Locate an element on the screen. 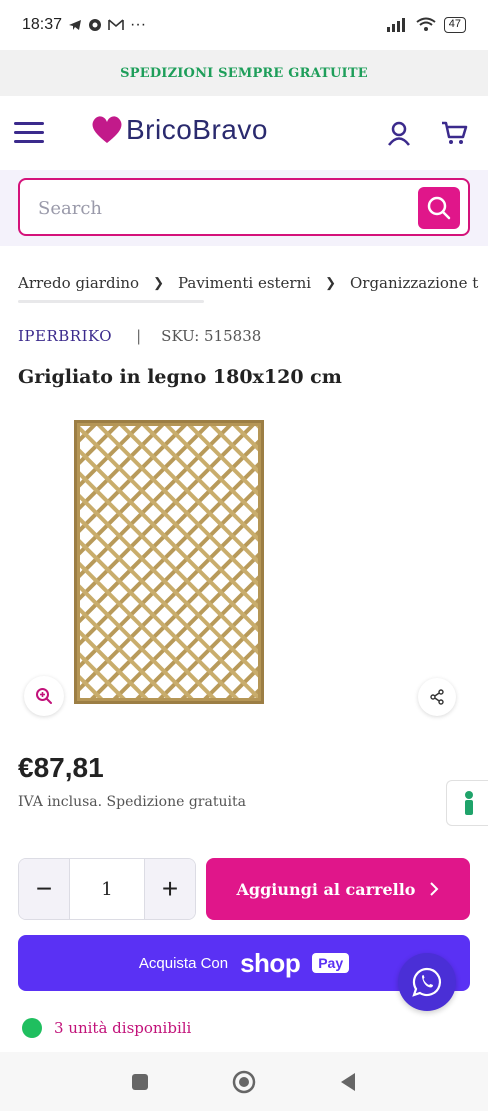 The image size is (488, 1111). quantity-value: 1 is located at coordinates (107, 889).